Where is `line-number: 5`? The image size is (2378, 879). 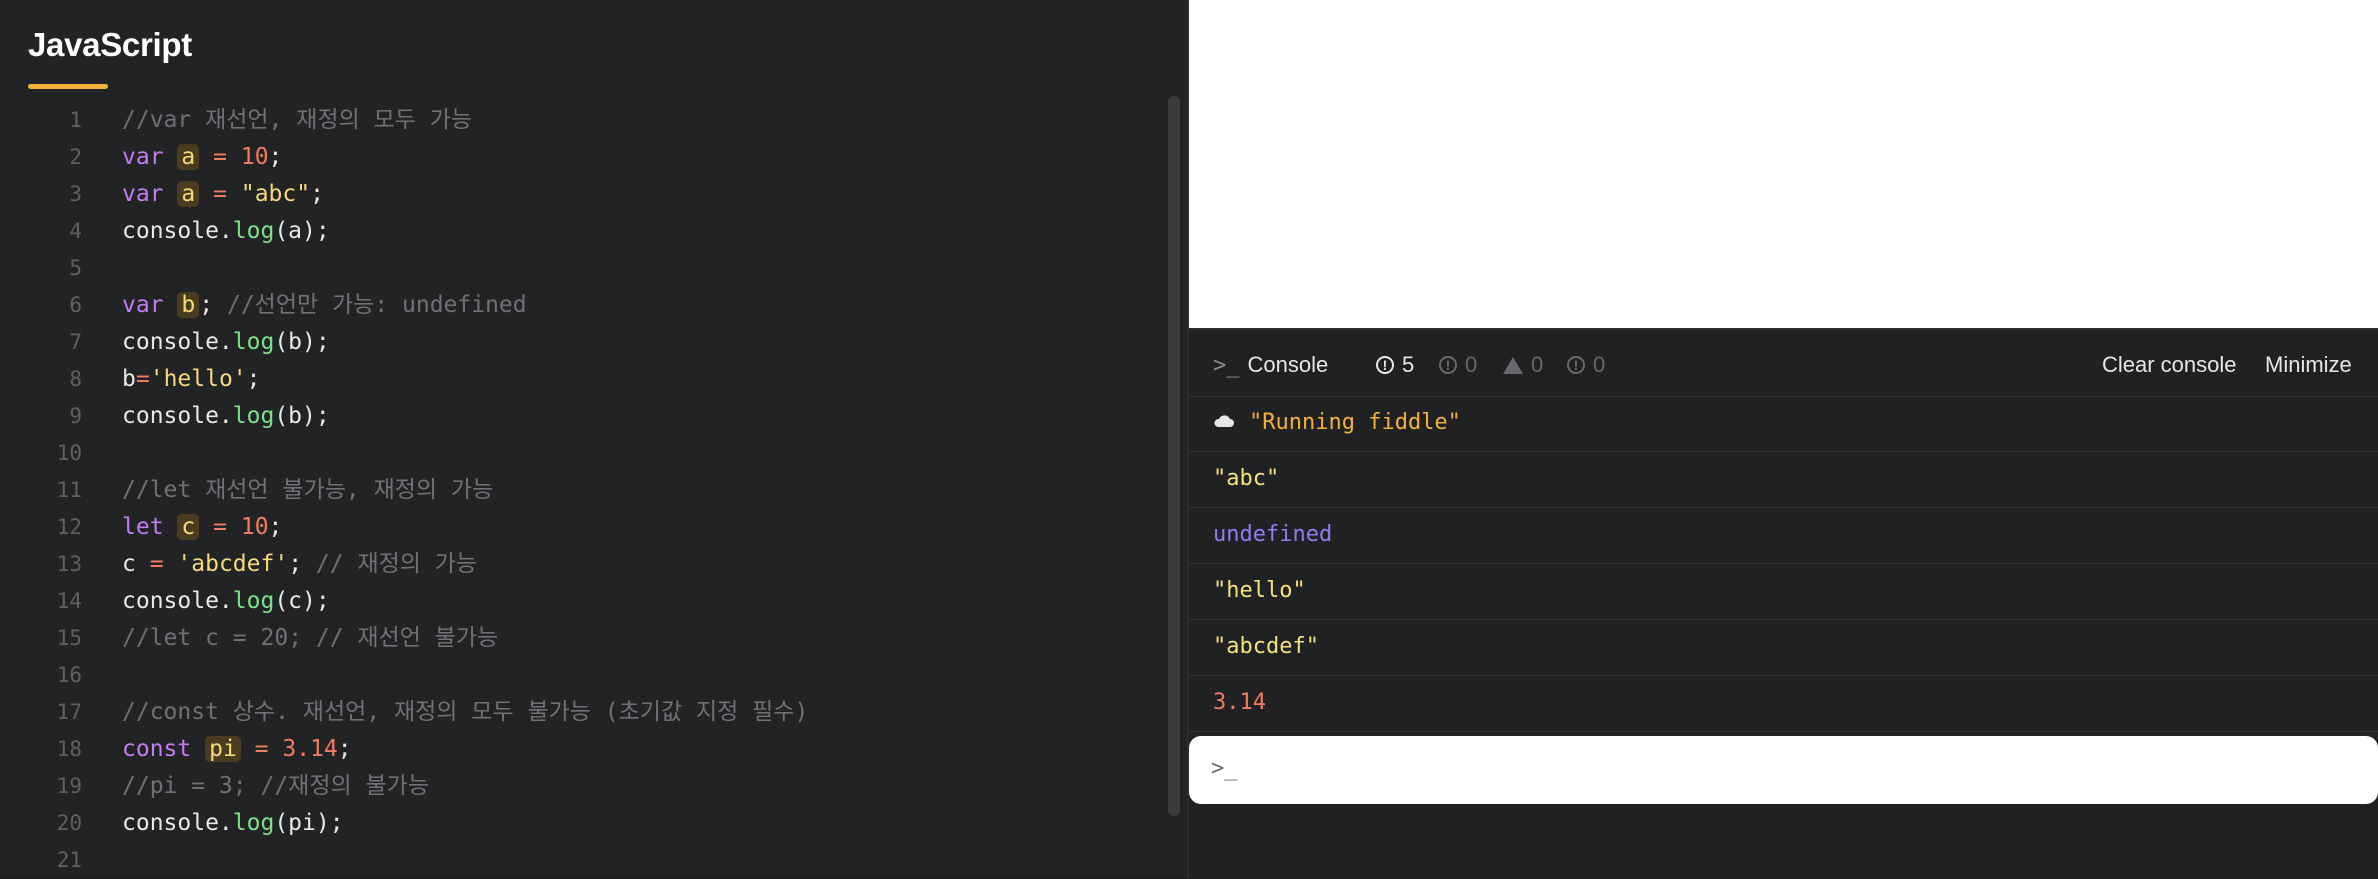 line-number: 5 is located at coordinates (75, 268).